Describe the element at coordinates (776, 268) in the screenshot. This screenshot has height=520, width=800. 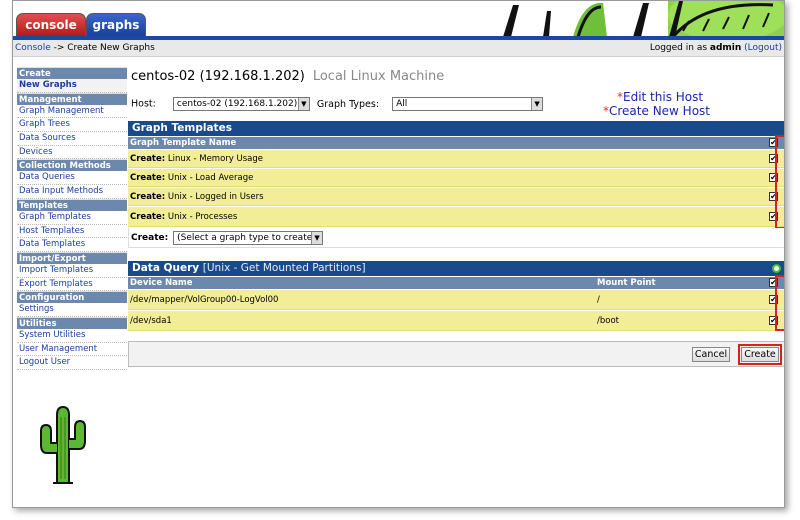
I see `status-circle-icon` at that location.